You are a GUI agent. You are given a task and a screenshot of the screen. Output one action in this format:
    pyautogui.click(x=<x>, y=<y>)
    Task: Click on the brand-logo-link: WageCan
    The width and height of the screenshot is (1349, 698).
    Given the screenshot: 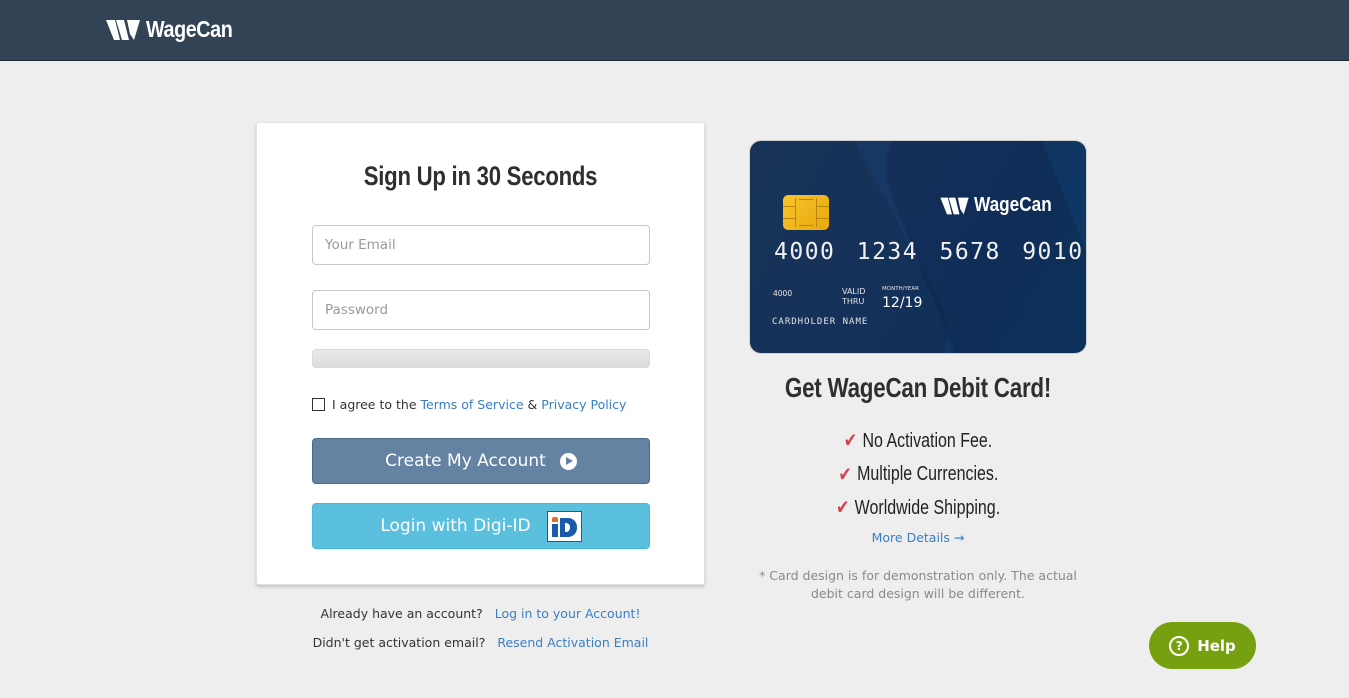 What is the action you would take?
    pyautogui.click(x=176, y=29)
    